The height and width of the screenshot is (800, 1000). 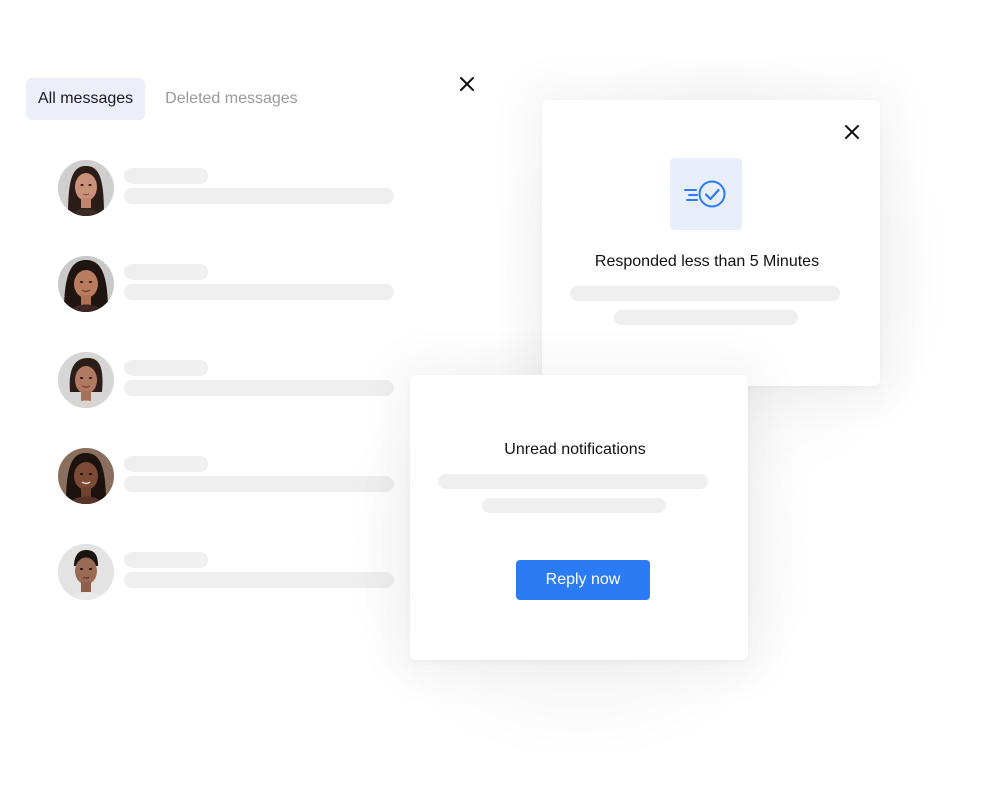 I want to click on reply-now-button: Reply now, so click(x=583, y=580).